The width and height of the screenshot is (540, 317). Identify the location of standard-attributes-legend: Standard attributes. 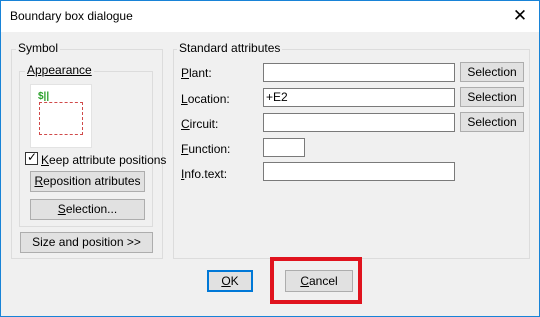
(230, 48).